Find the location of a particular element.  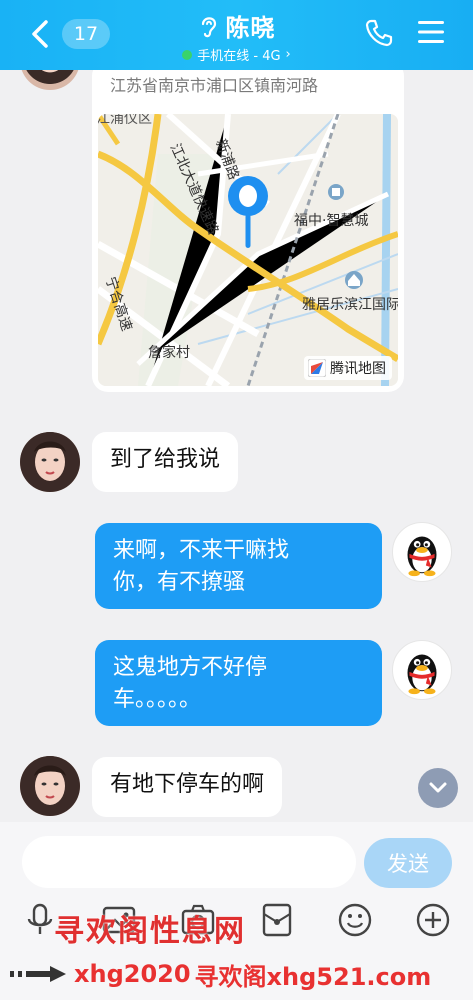

message-text-line: 车。。。。。 is located at coordinates (157, 699).